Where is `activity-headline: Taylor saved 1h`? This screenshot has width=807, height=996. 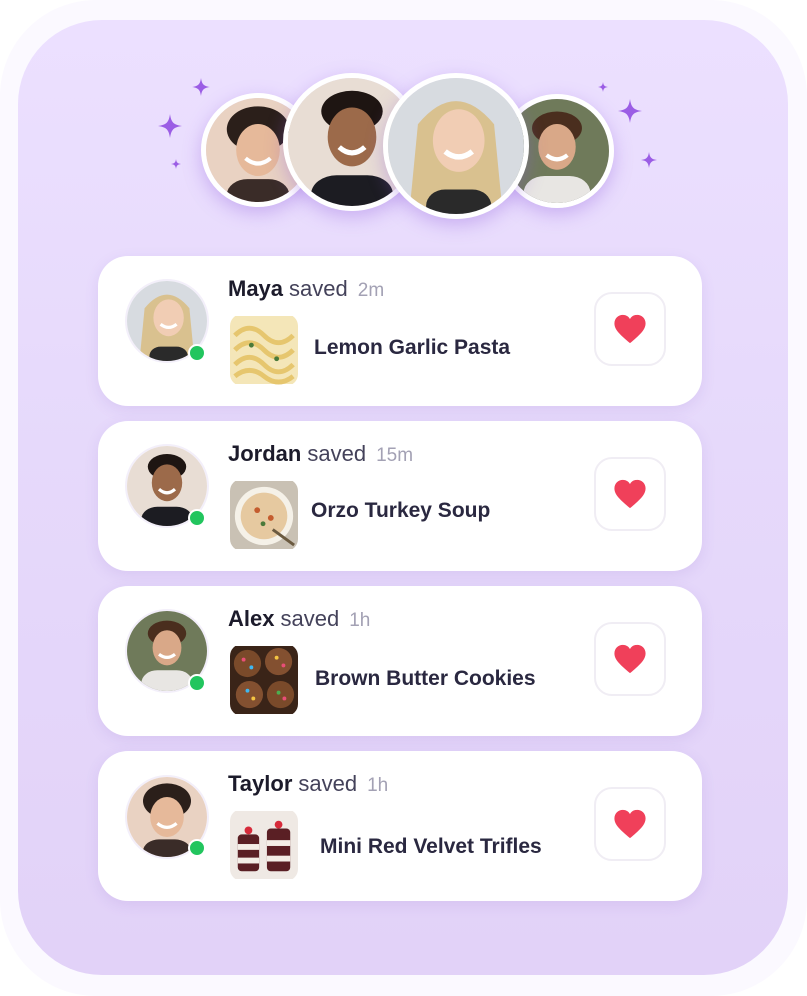
activity-headline: Taylor saved 1h is located at coordinates (308, 784).